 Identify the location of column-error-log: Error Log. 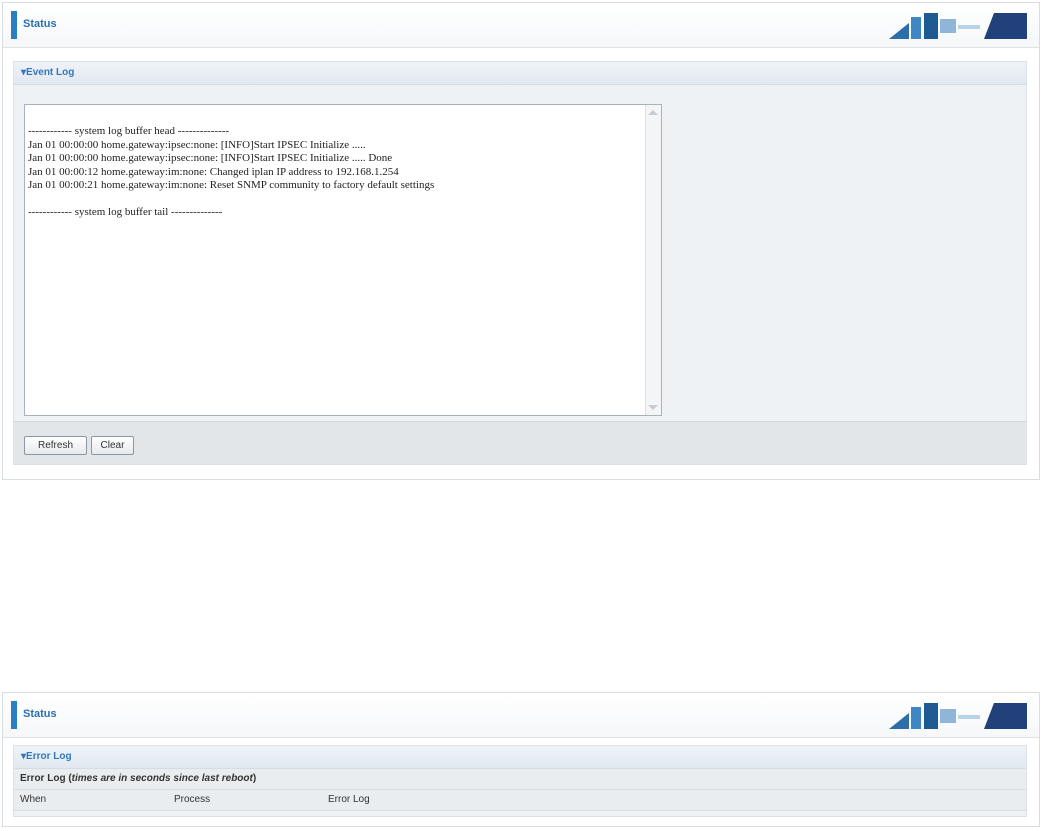
(349, 799).